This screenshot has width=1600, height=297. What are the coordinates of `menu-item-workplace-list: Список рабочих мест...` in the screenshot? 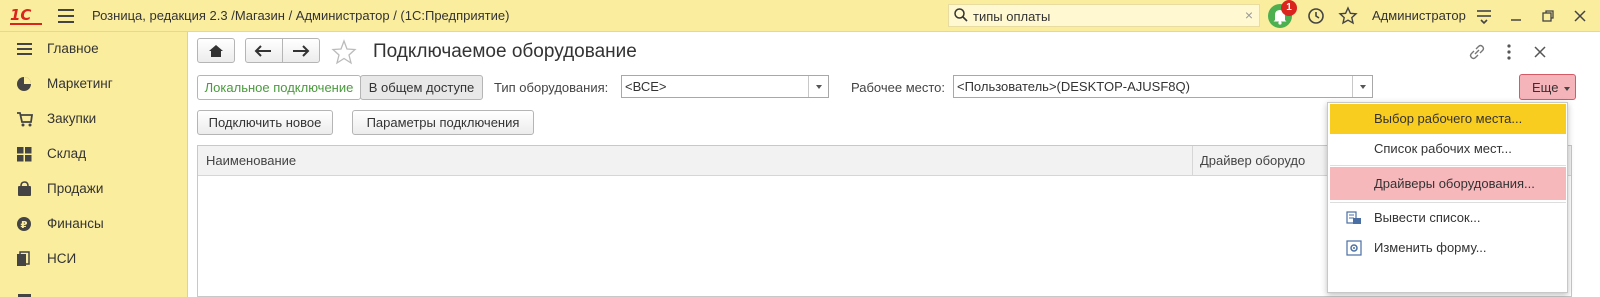 It's located at (1448, 149).